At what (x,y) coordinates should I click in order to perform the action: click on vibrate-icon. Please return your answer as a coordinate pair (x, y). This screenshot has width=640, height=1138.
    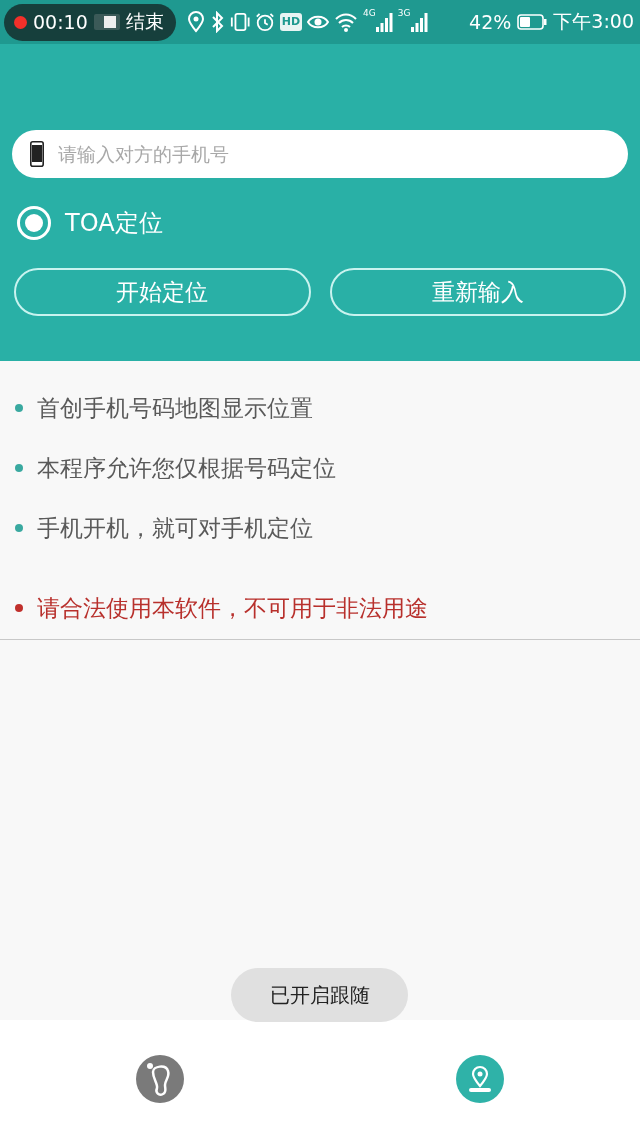
    Looking at the image, I should click on (239, 22).